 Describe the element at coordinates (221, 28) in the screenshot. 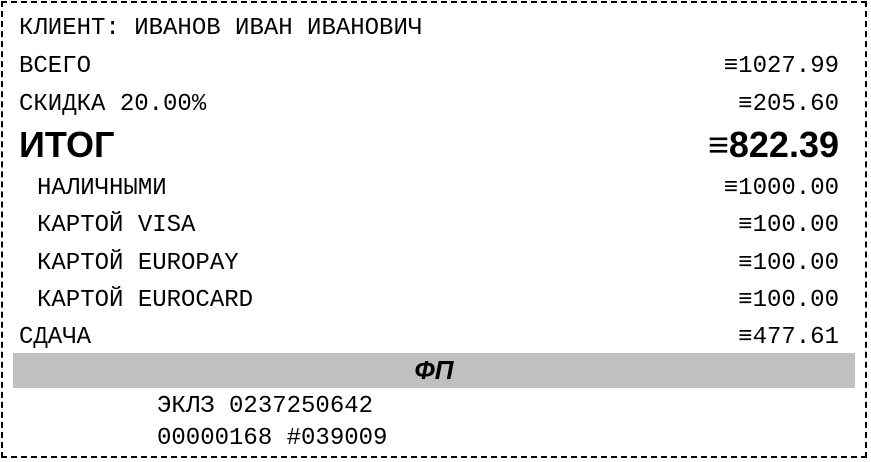

I see `client-name: КЛИЕНТ: ИВАНОВ ИВАН ИВАНОВИЧ` at that location.